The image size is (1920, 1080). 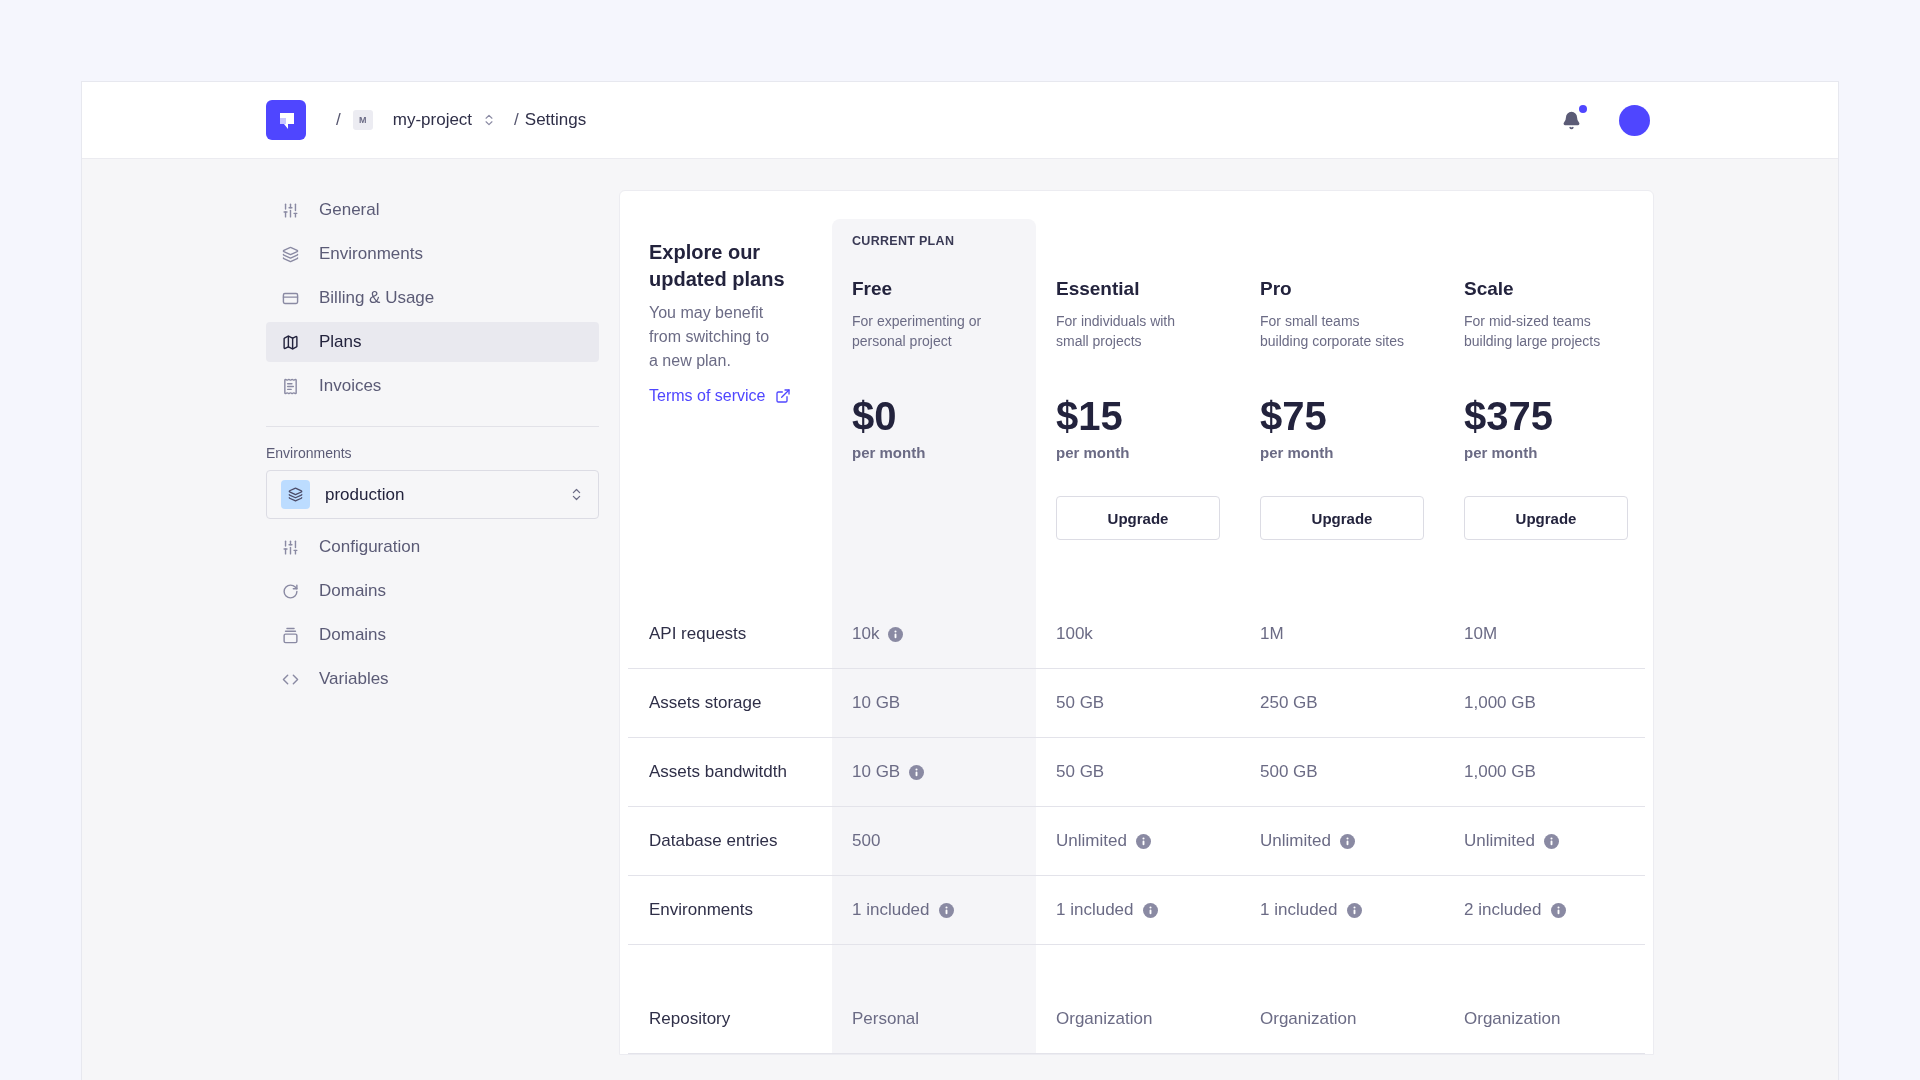 What do you see at coordinates (432, 679) in the screenshot?
I see `sidebar-item: Variables` at bounding box center [432, 679].